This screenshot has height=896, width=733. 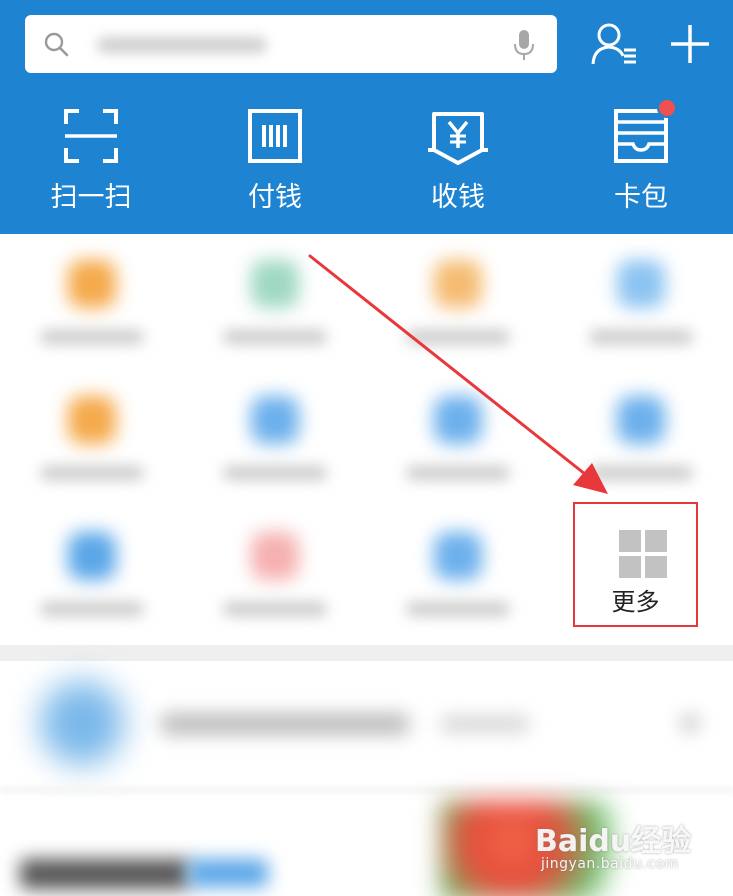 I want to click on watermark-url: jingyan.baidu.com, so click(x=610, y=864).